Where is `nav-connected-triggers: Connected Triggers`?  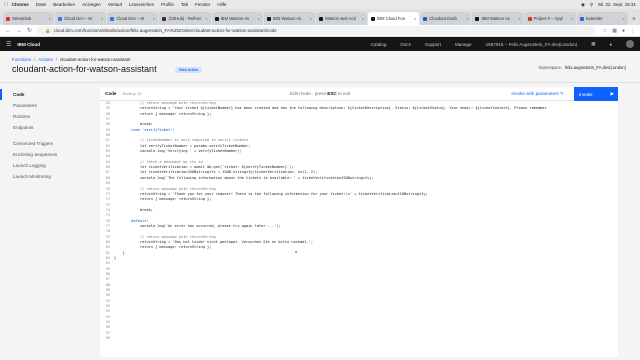 nav-connected-triggers: Connected Triggers is located at coordinates (50, 143).